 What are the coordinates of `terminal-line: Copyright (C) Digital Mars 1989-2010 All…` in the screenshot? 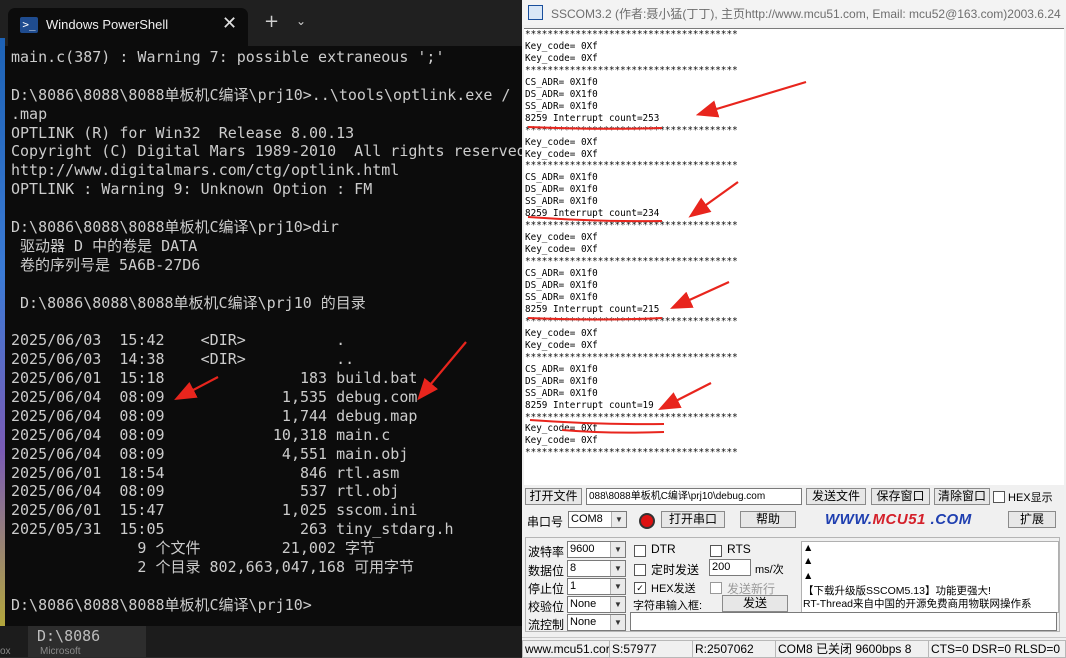 It's located at (266, 151).